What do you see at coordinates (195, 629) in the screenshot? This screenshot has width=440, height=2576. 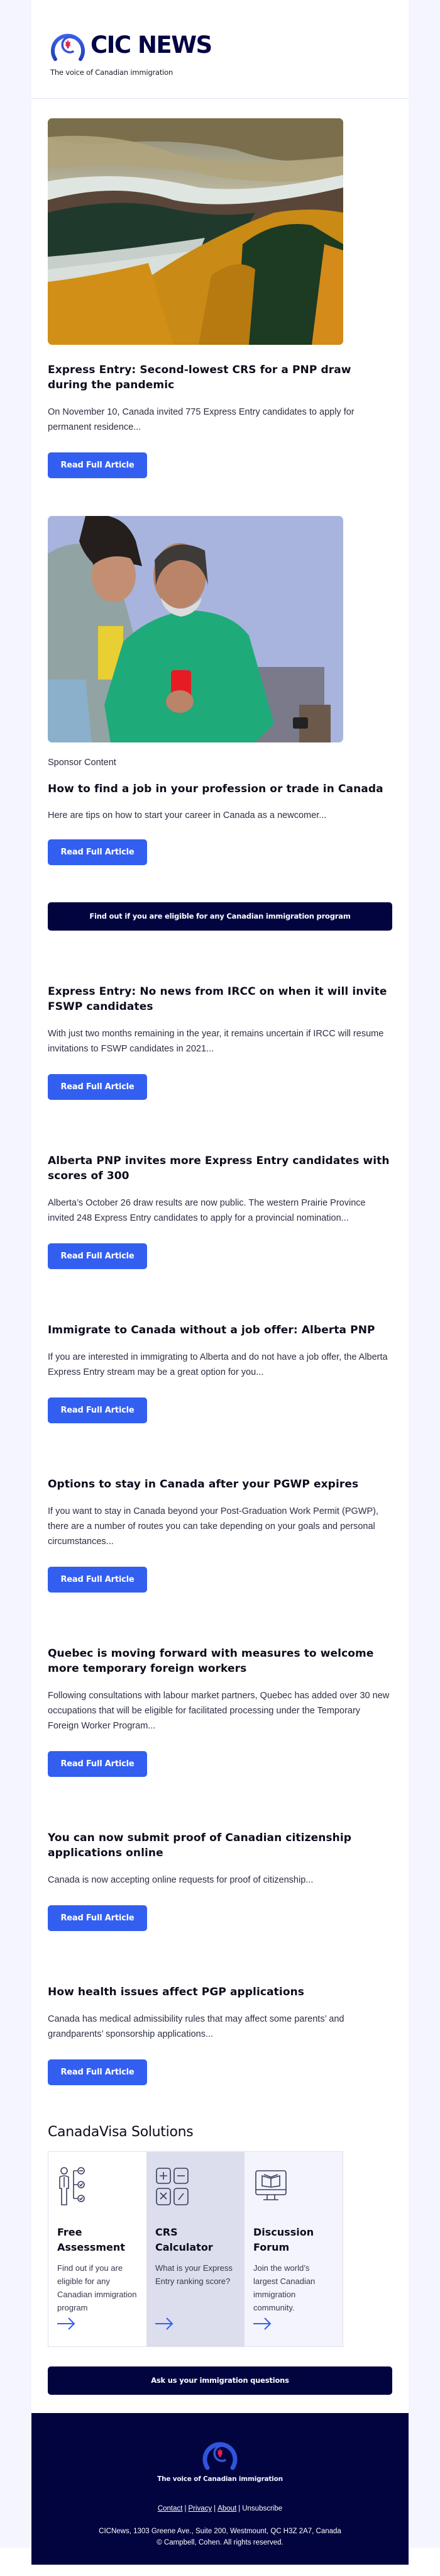 I see `article-image-people-phone` at bounding box center [195, 629].